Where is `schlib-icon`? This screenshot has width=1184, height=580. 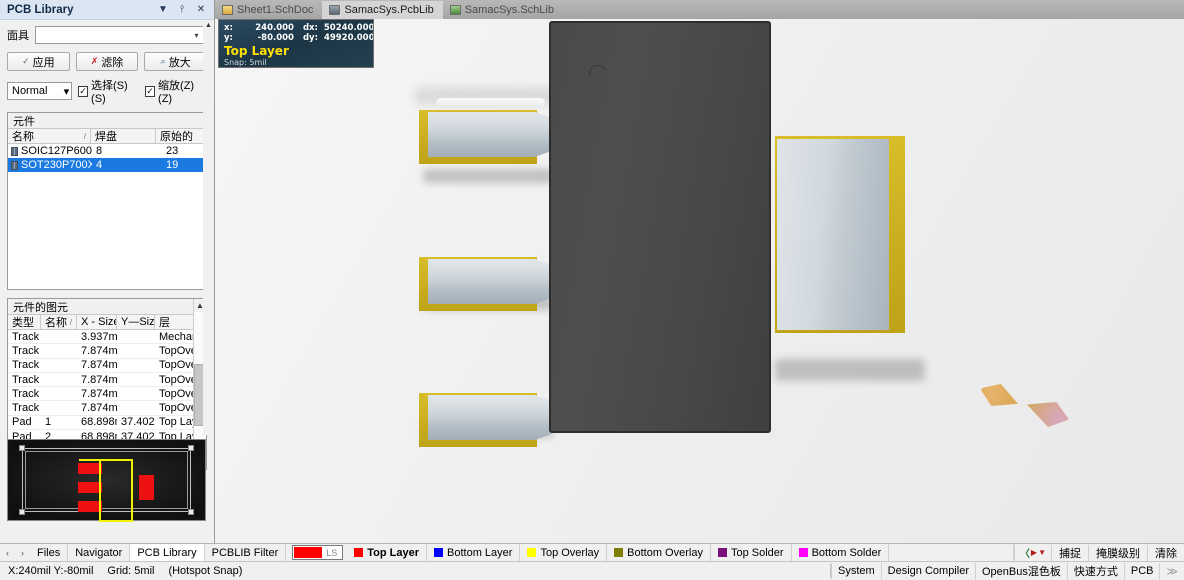
schlib-icon is located at coordinates (455, 10).